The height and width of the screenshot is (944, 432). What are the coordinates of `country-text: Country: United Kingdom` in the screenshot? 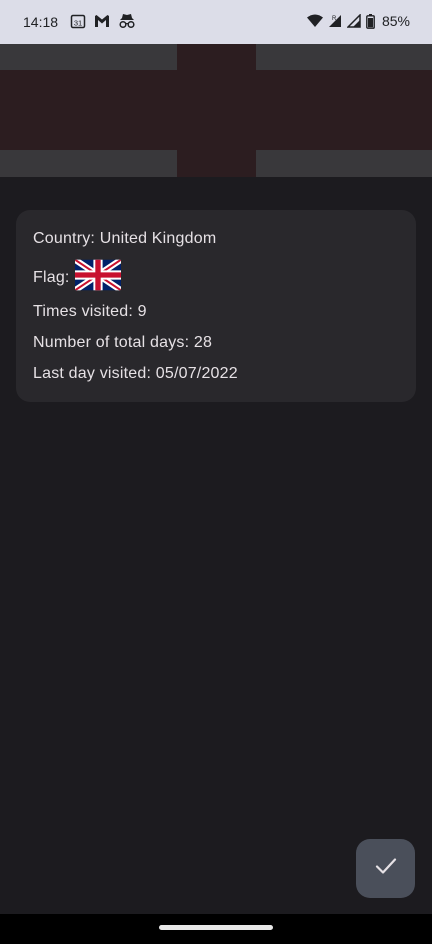 It's located at (125, 238).